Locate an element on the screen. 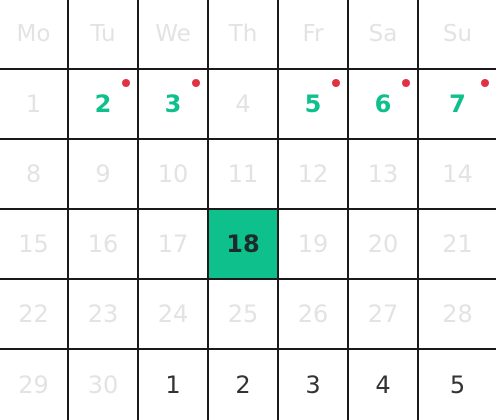  day-cell: 28 is located at coordinates (457, 315).